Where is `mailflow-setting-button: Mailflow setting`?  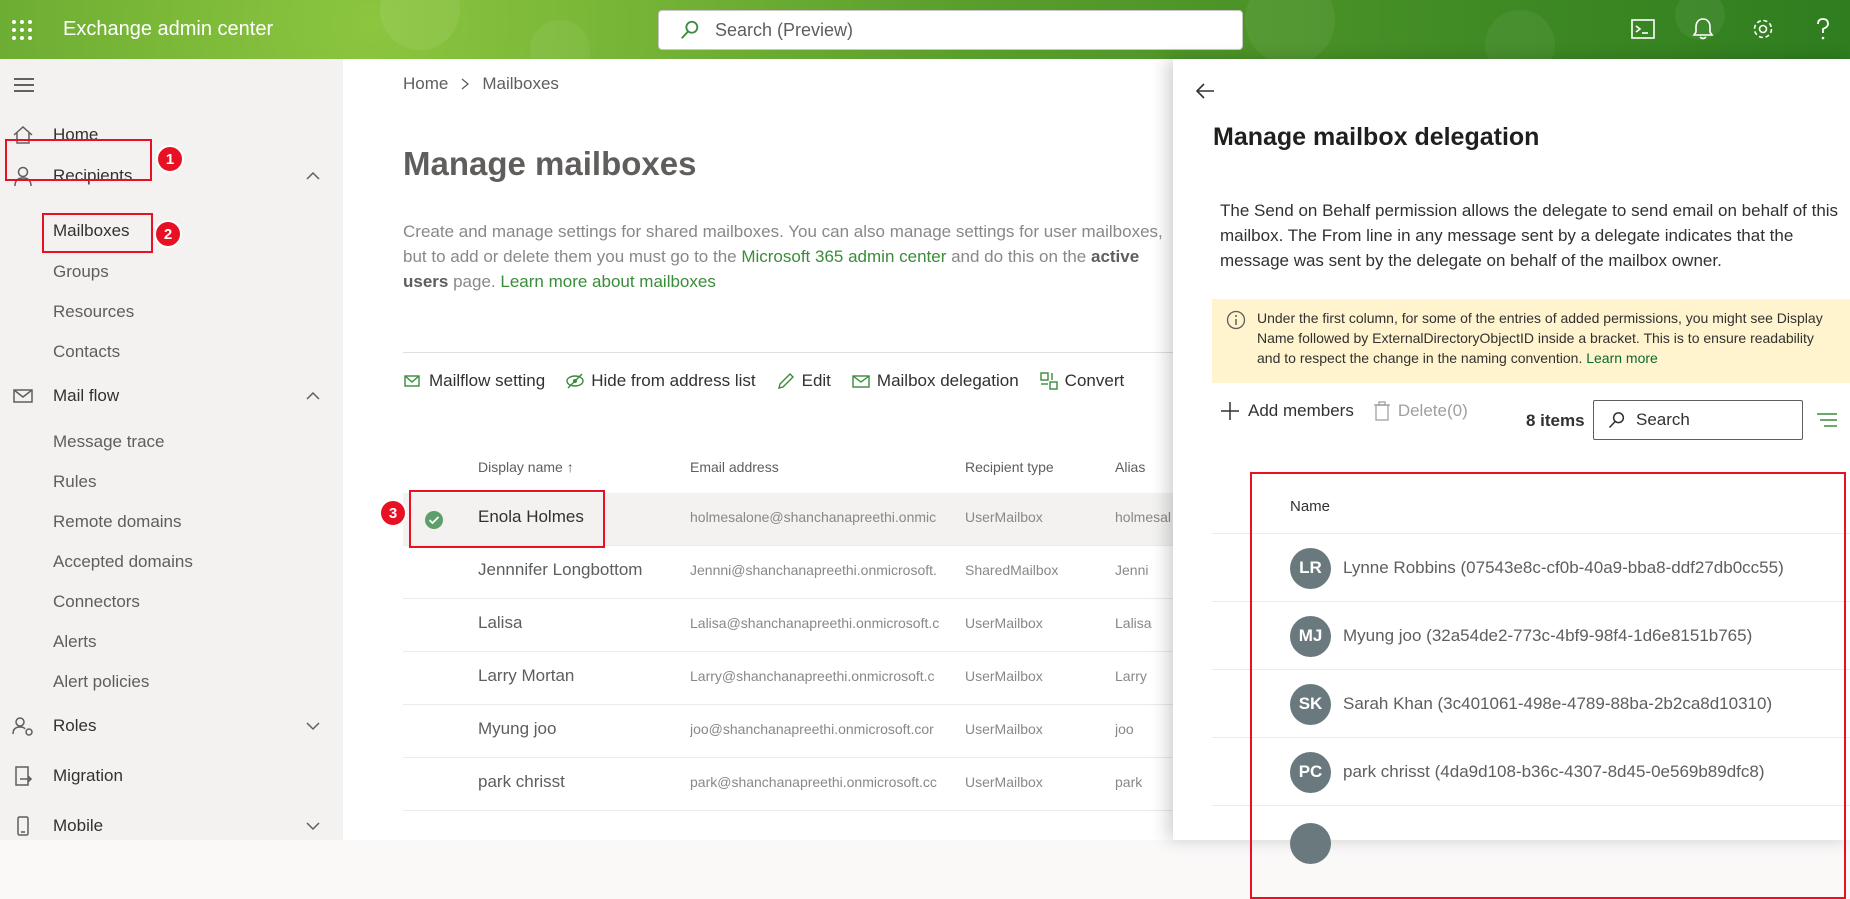
mailflow-setting-button: Mailflow setting is located at coordinates (474, 381).